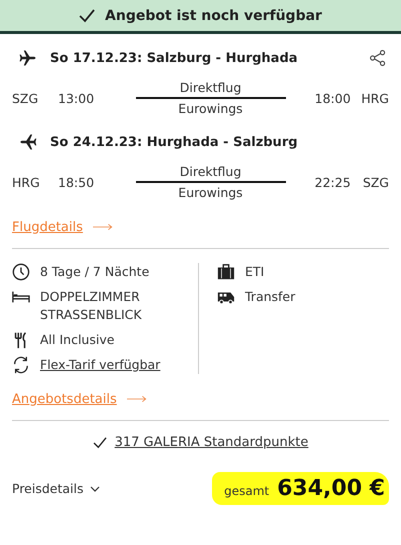  I want to click on arrival-time: 22:25, so click(332, 182).